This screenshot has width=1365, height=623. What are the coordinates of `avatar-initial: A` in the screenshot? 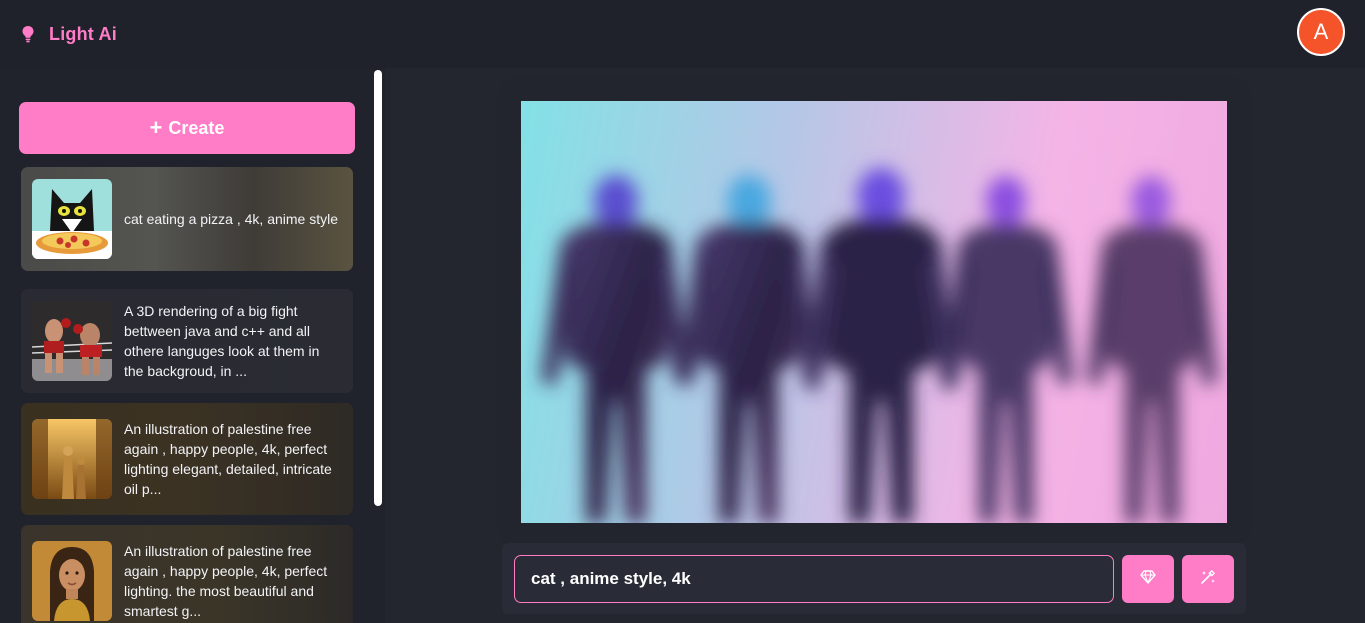 It's located at (1321, 31).